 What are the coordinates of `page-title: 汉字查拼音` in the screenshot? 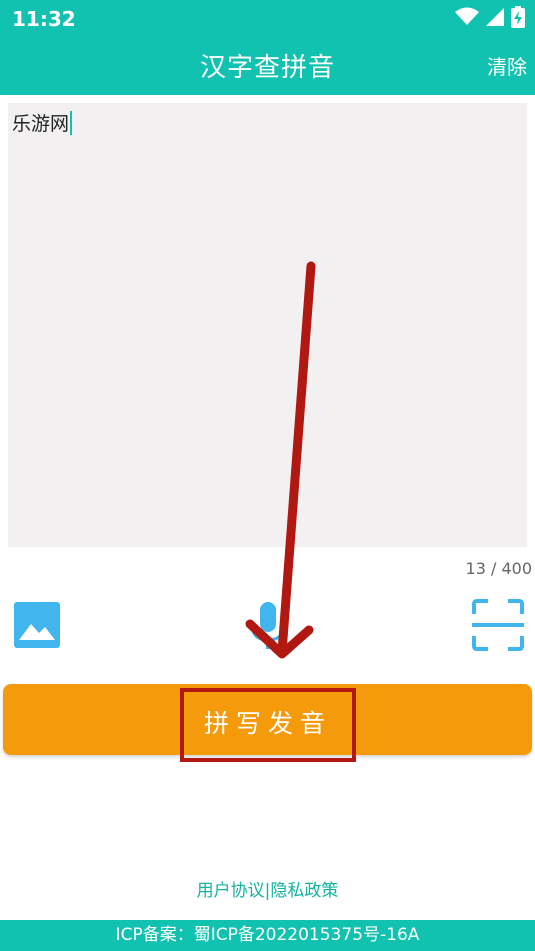 It's located at (267, 68).